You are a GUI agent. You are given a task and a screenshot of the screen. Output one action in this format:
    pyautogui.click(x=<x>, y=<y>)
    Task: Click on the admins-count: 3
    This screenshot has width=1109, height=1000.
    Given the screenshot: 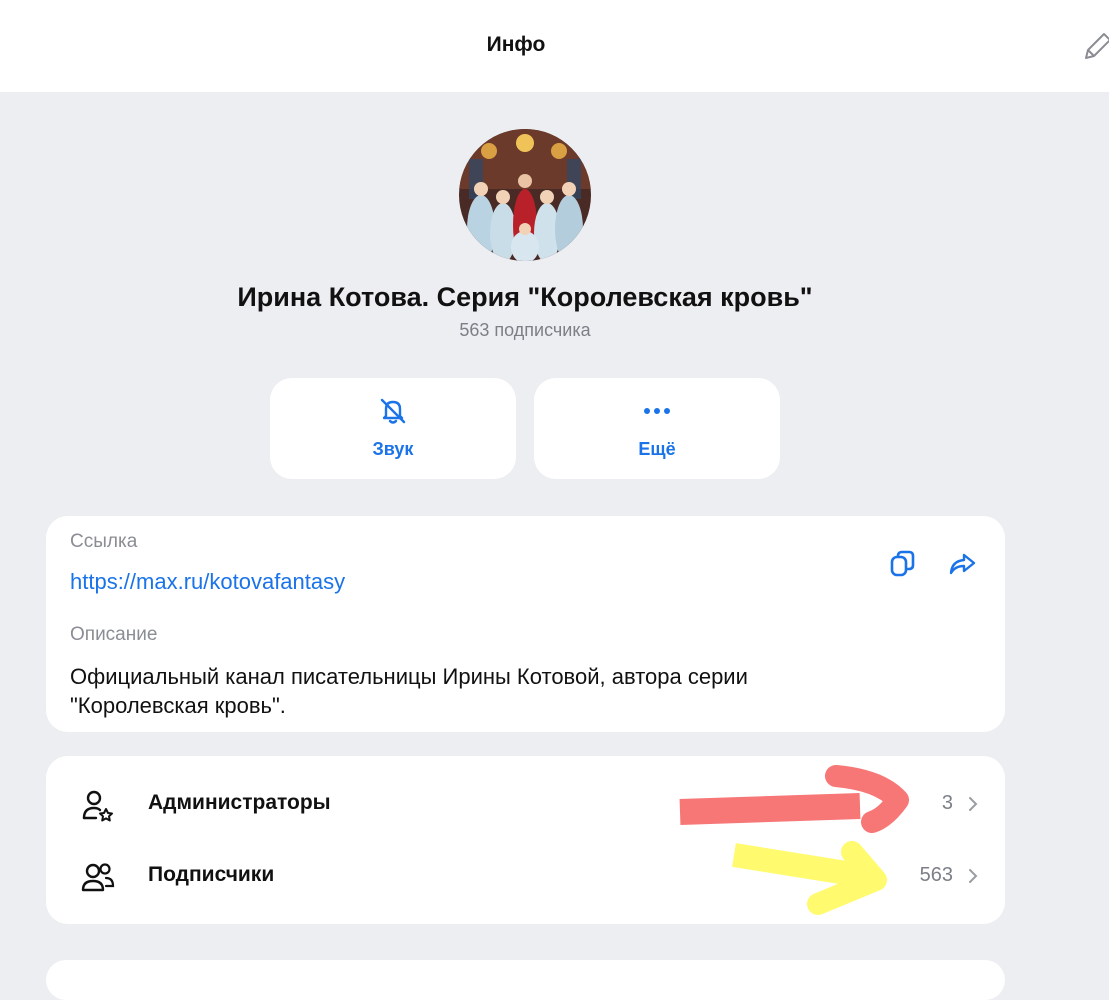 What is the action you would take?
    pyautogui.click(x=947, y=803)
    